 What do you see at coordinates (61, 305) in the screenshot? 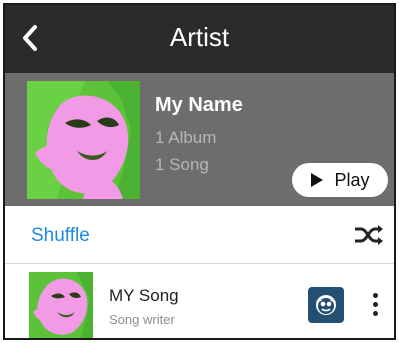
I see `song-artwork` at bounding box center [61, 305].